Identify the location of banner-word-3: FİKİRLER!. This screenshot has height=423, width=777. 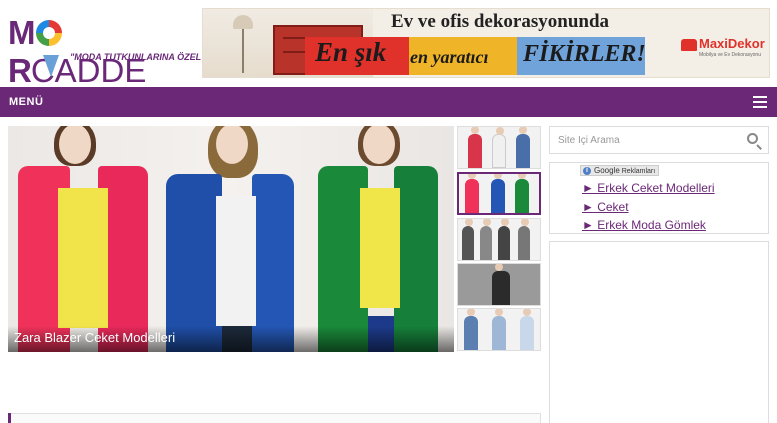
(584, 54).